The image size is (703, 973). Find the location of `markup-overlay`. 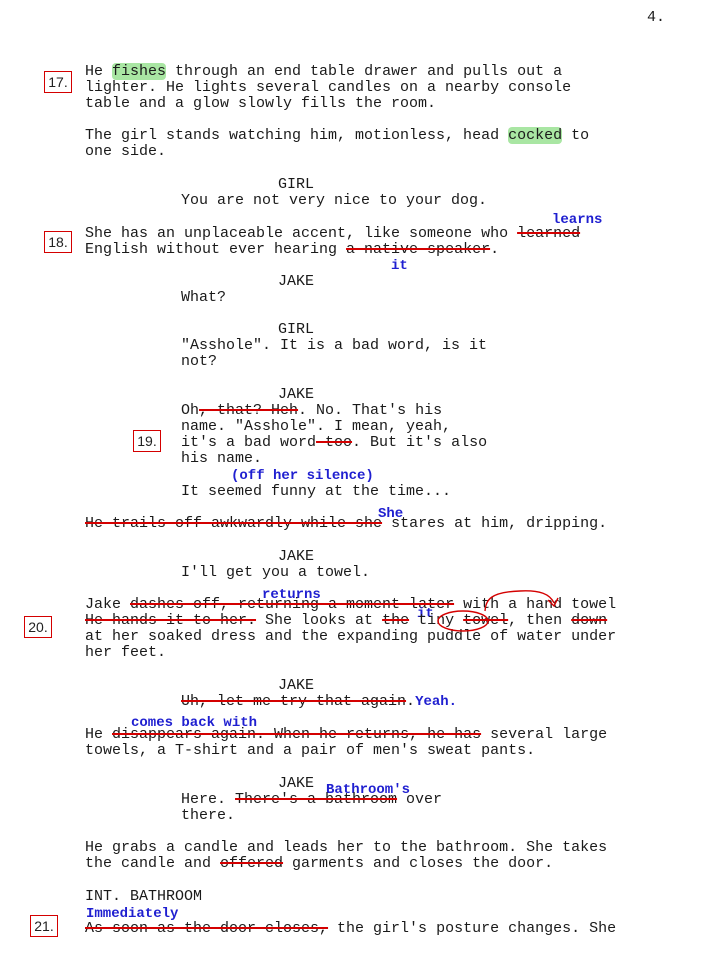

markup-overlay is located at coordinates (498, 611).